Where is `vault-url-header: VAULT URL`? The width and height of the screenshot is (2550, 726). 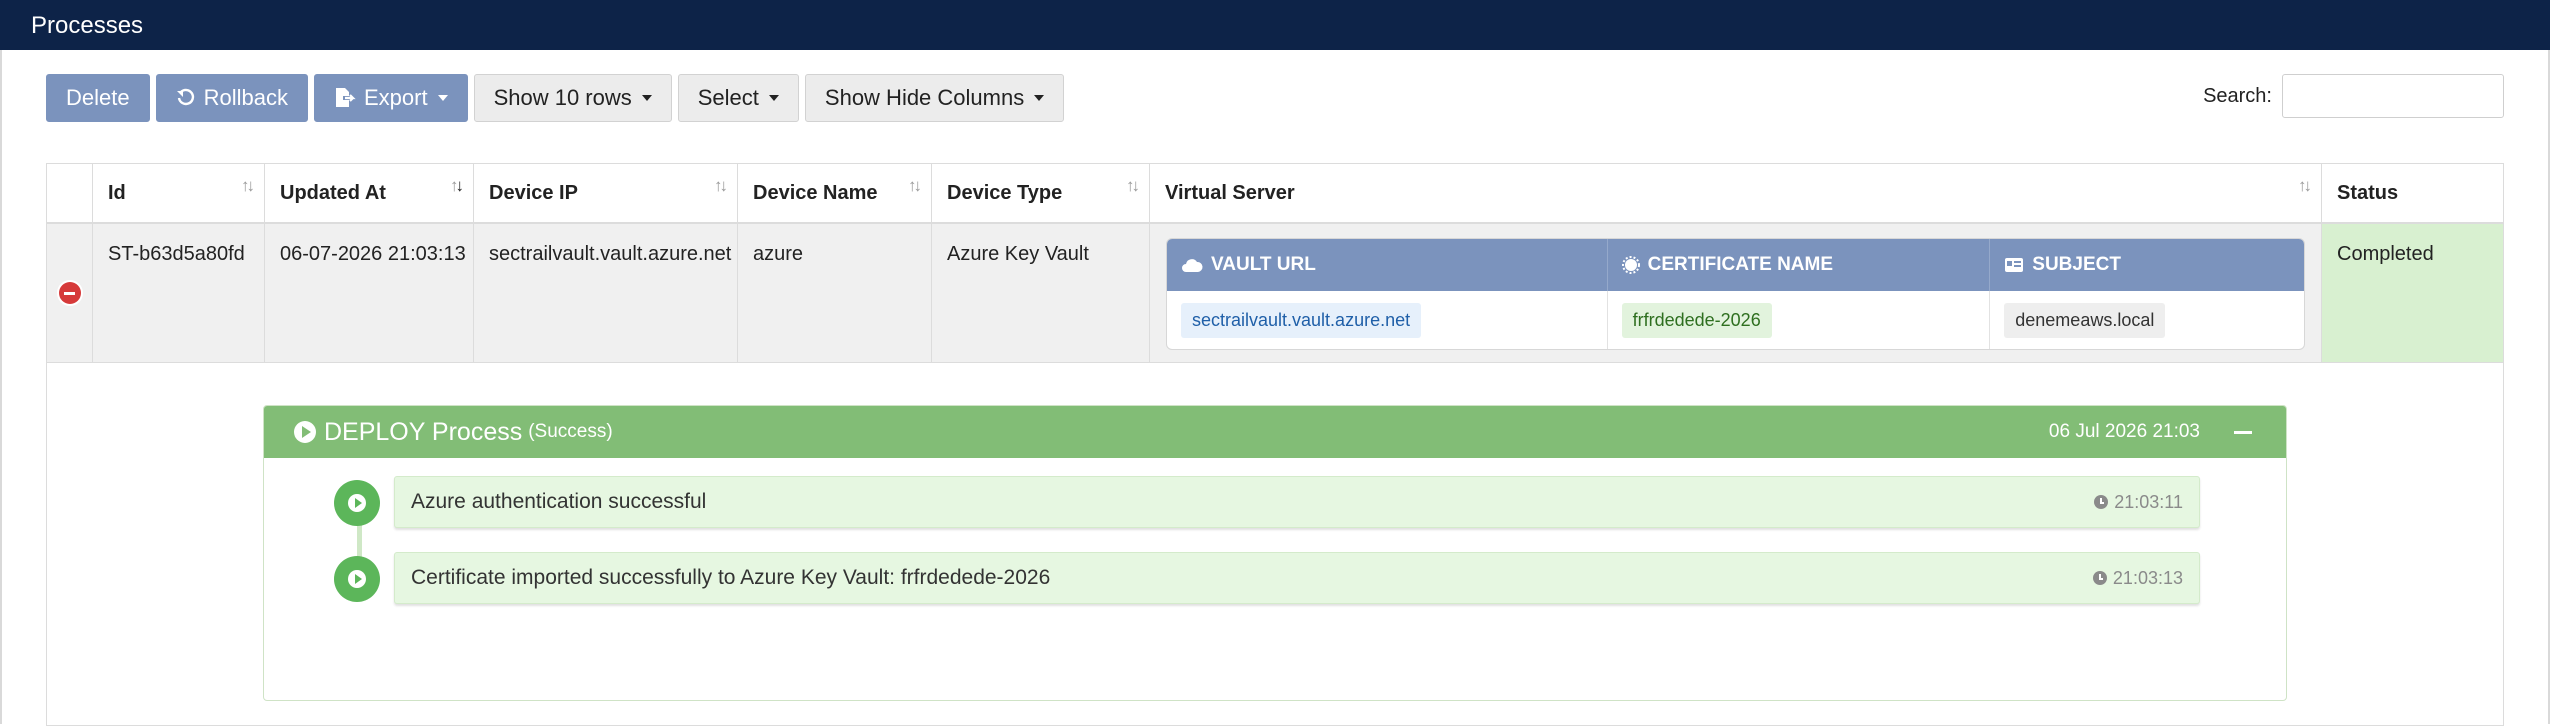 vault-url-header: VAULT URL is located at coordinates (1387, 265).